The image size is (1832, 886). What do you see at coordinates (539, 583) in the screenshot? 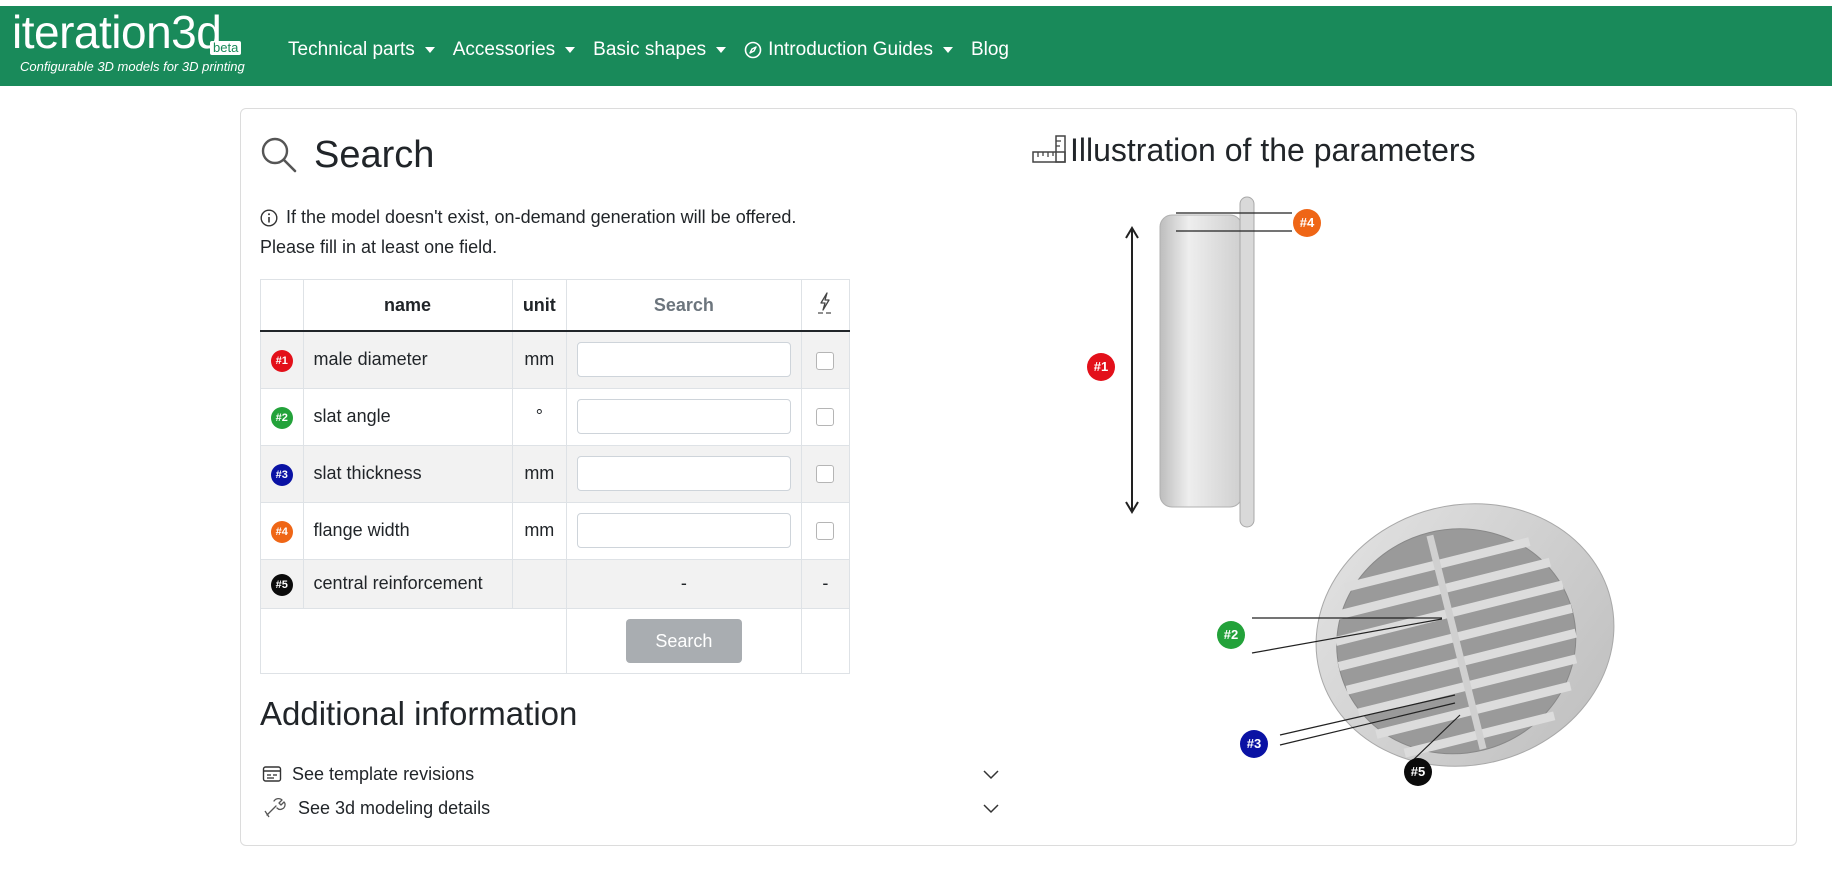
I see `param-unit` at bounding box center [539, 583].